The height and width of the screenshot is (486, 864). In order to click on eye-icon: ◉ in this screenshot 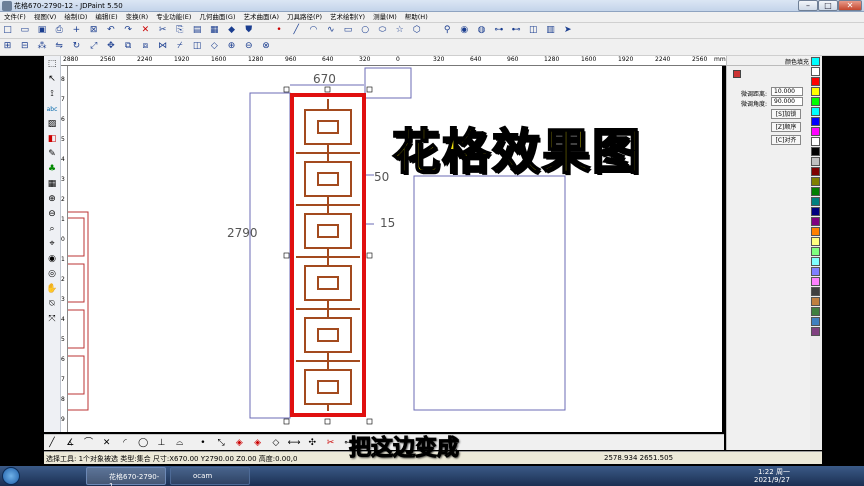, I will do `click(52, 259)`.